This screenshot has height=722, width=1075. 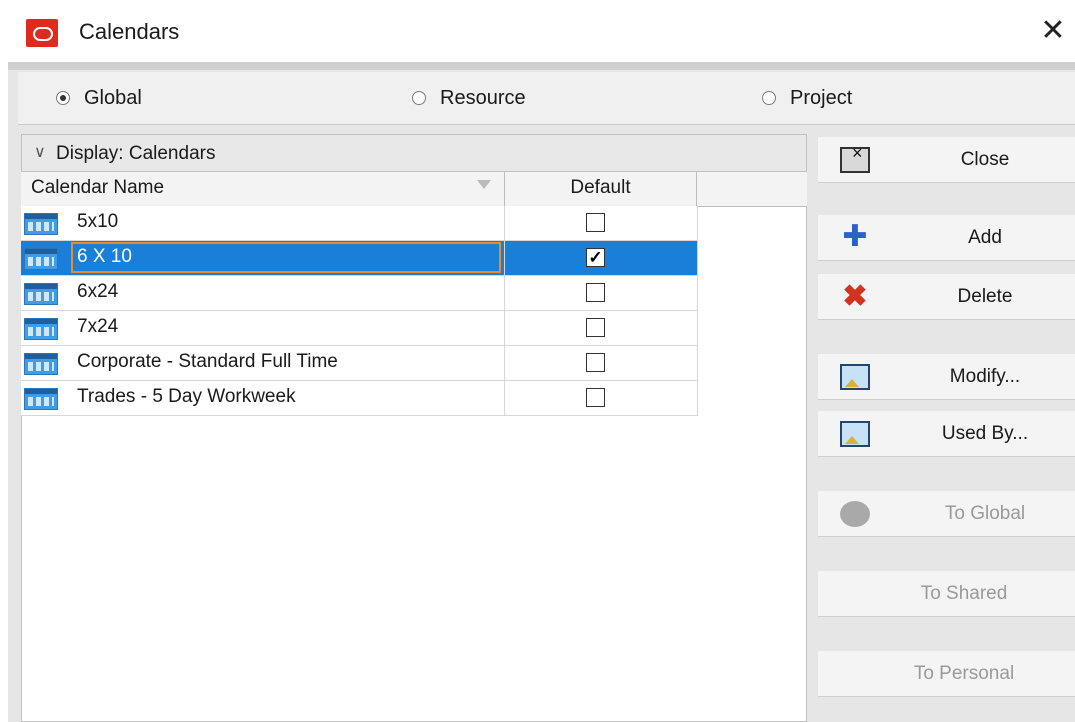 I want to click on radio-label: Project, so click(x=821, y=97).